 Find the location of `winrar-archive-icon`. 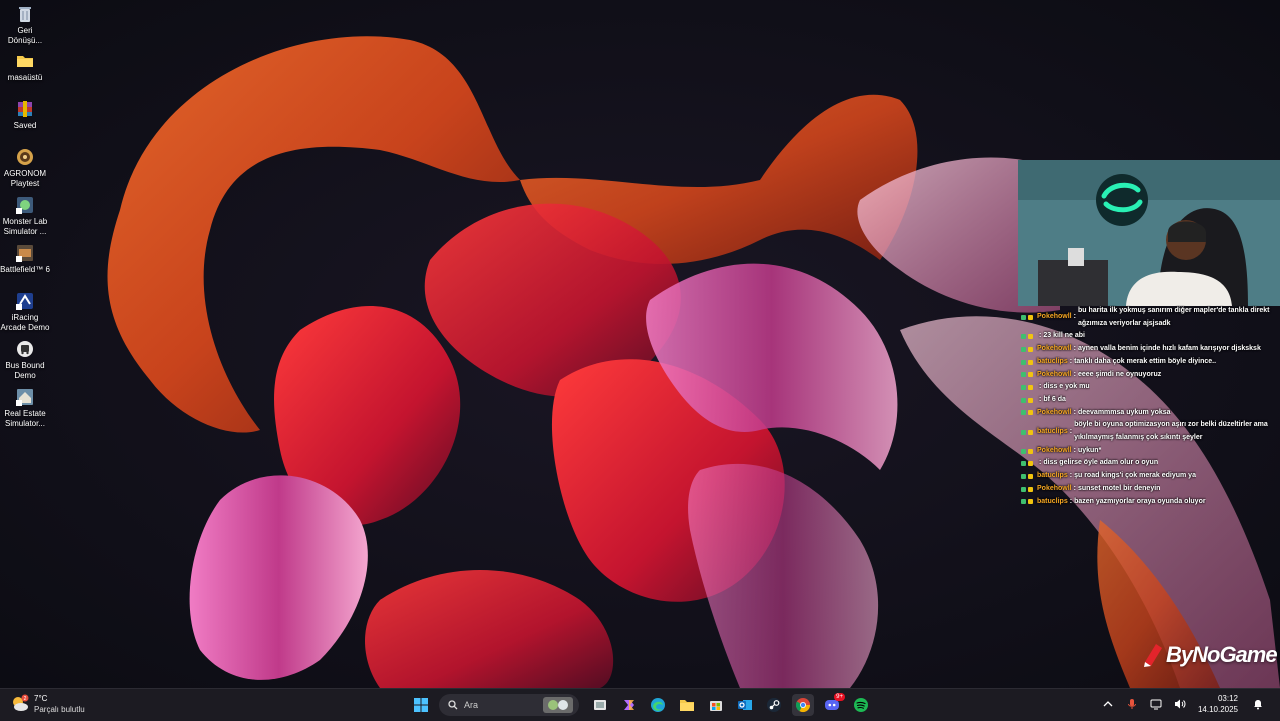

winrar-archive-icon is located at coordinates (25, 109).